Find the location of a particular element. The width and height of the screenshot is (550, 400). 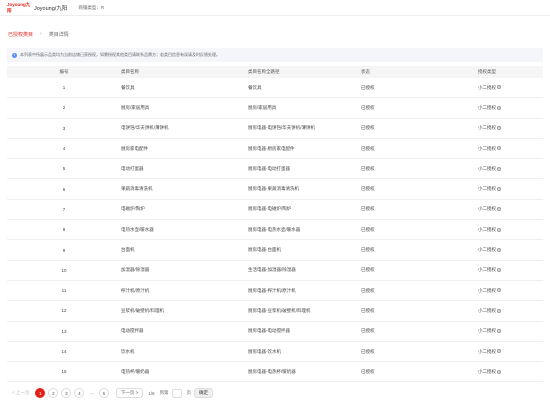

header-status: 状态 is located at coordinates (365, 71).